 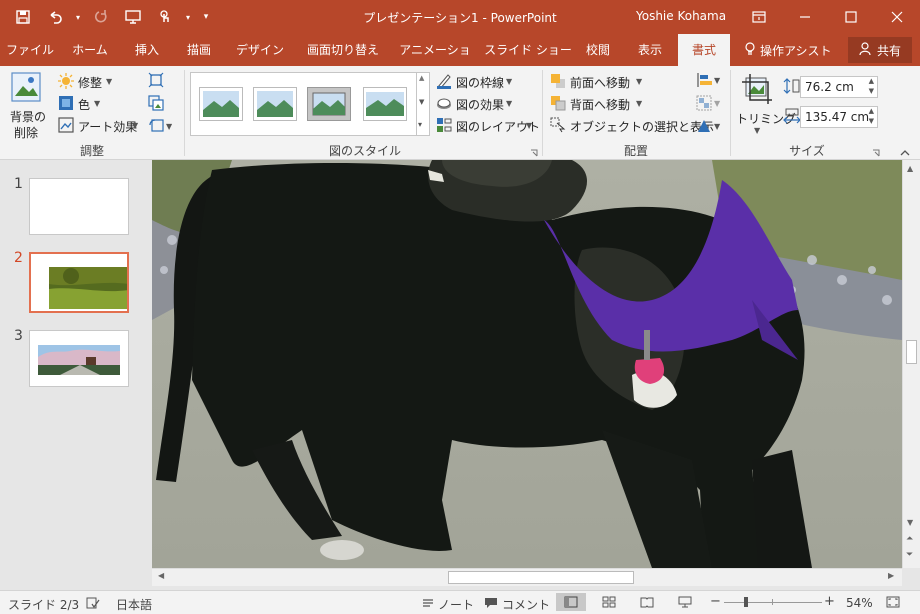 What do you see at coordinates (609, 603) in the screenshot?
I see `slide-sorter-icon` at bounding box center [609, 603].